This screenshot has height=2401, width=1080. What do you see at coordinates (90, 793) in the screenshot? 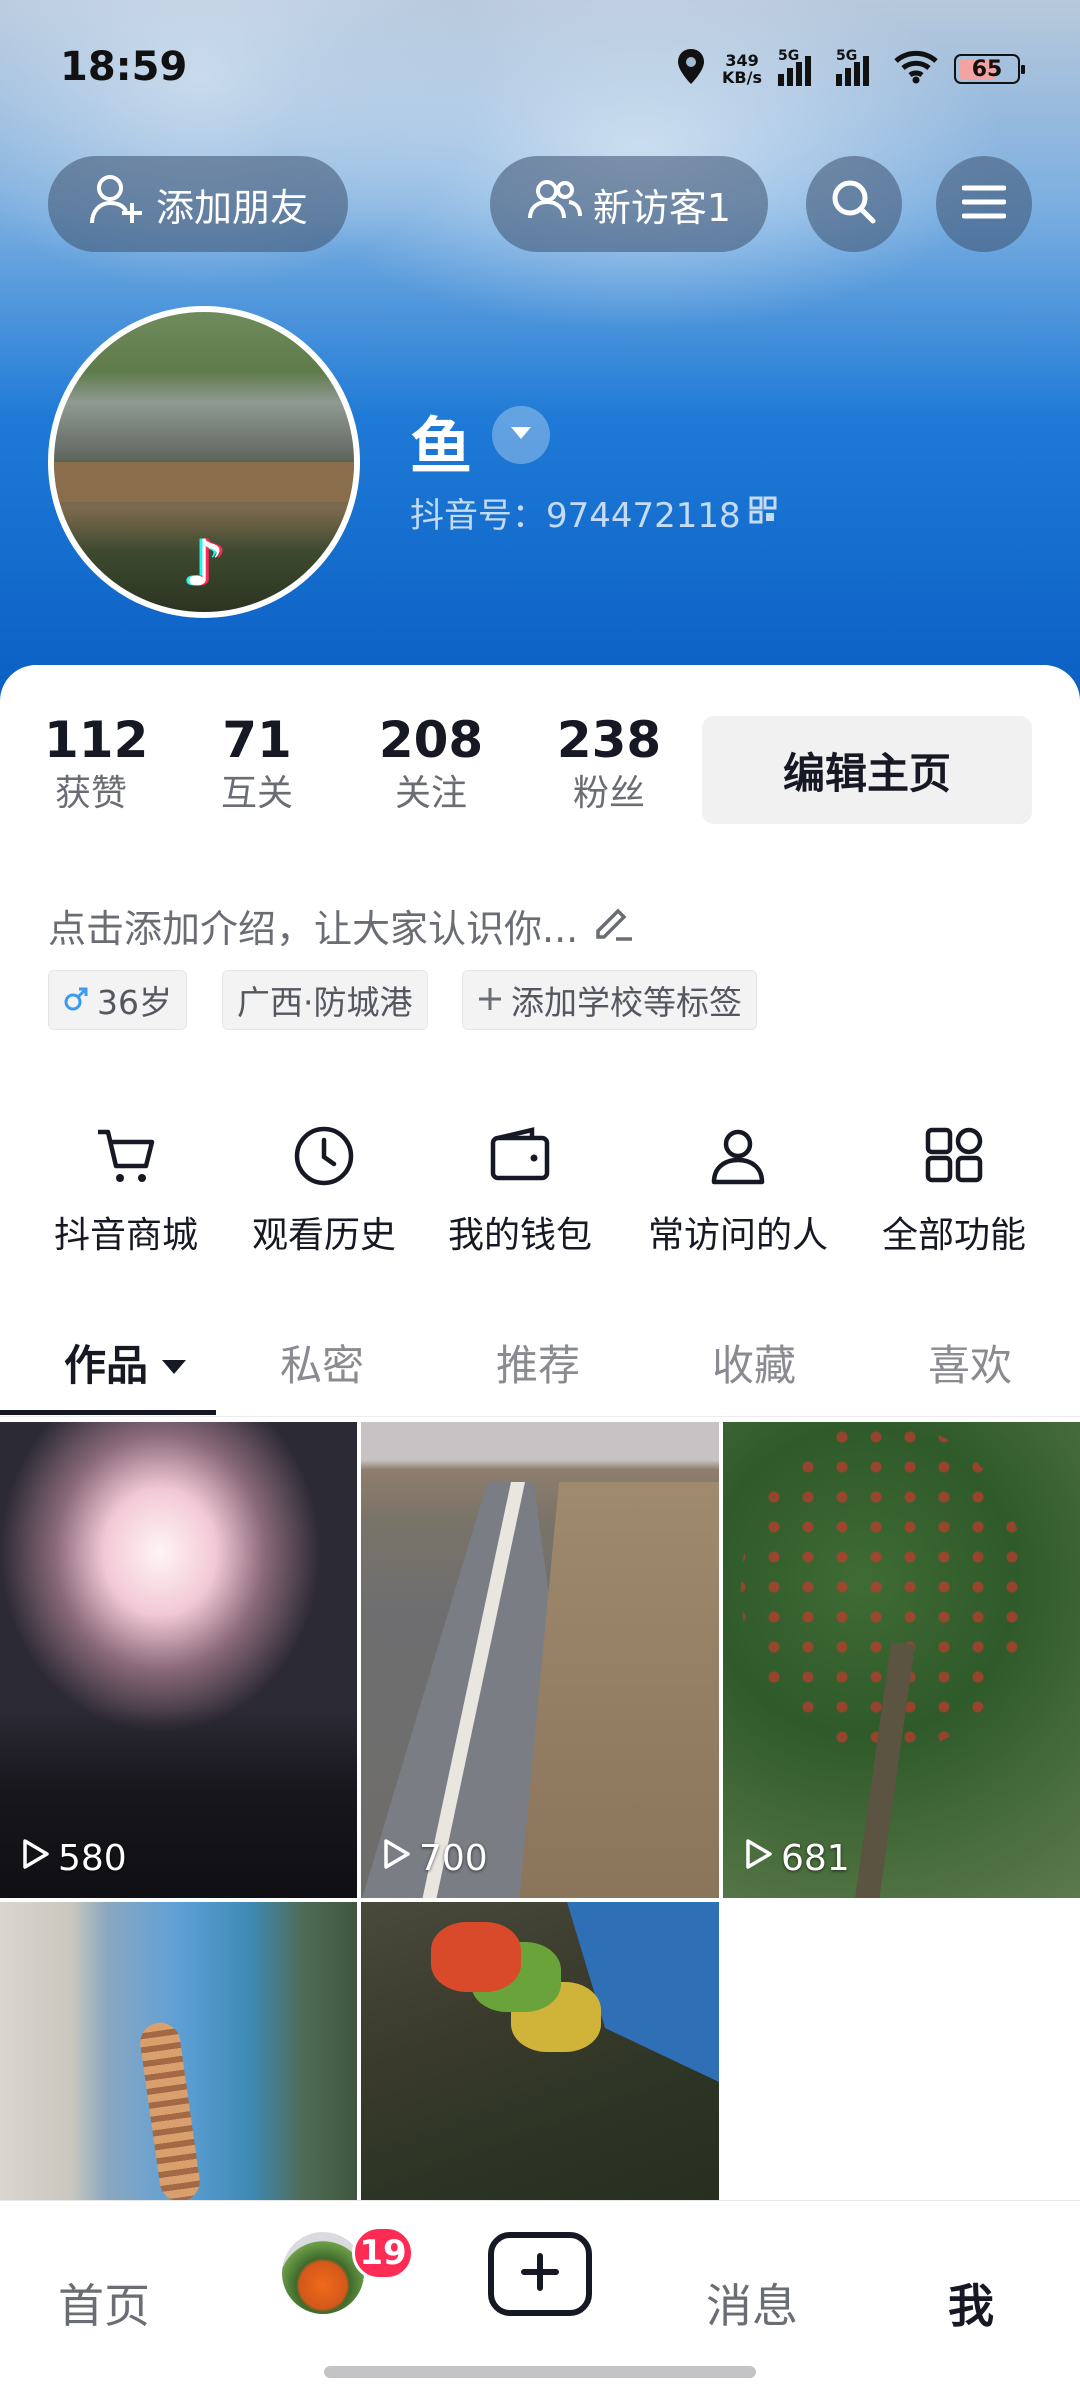
I see `stat-label: 获赞` at bounding box center [90, 793].